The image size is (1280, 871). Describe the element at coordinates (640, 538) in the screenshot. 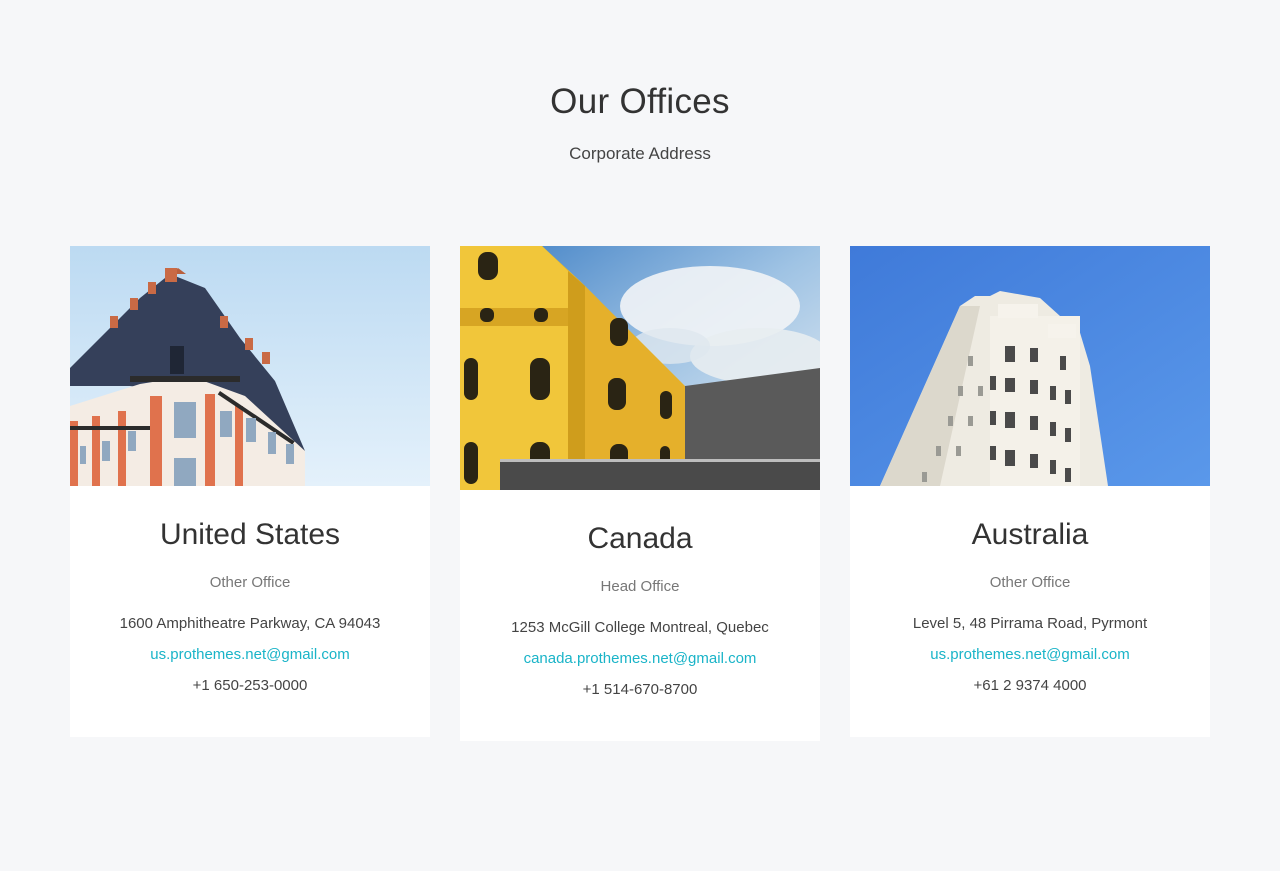

I see `office-country: Canada` at that location.